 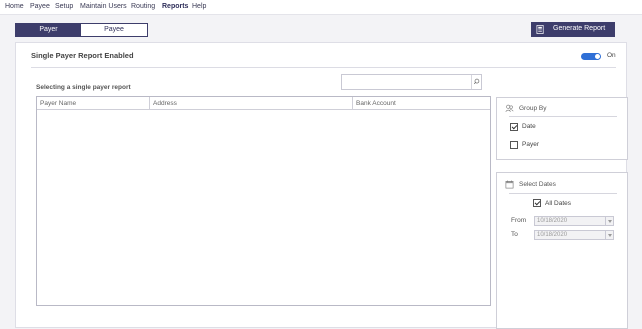 What do you see at coordinates (514, 127) in the screenshot?
I see `group-by-date-checkbox` at bounding box center [514, 127].